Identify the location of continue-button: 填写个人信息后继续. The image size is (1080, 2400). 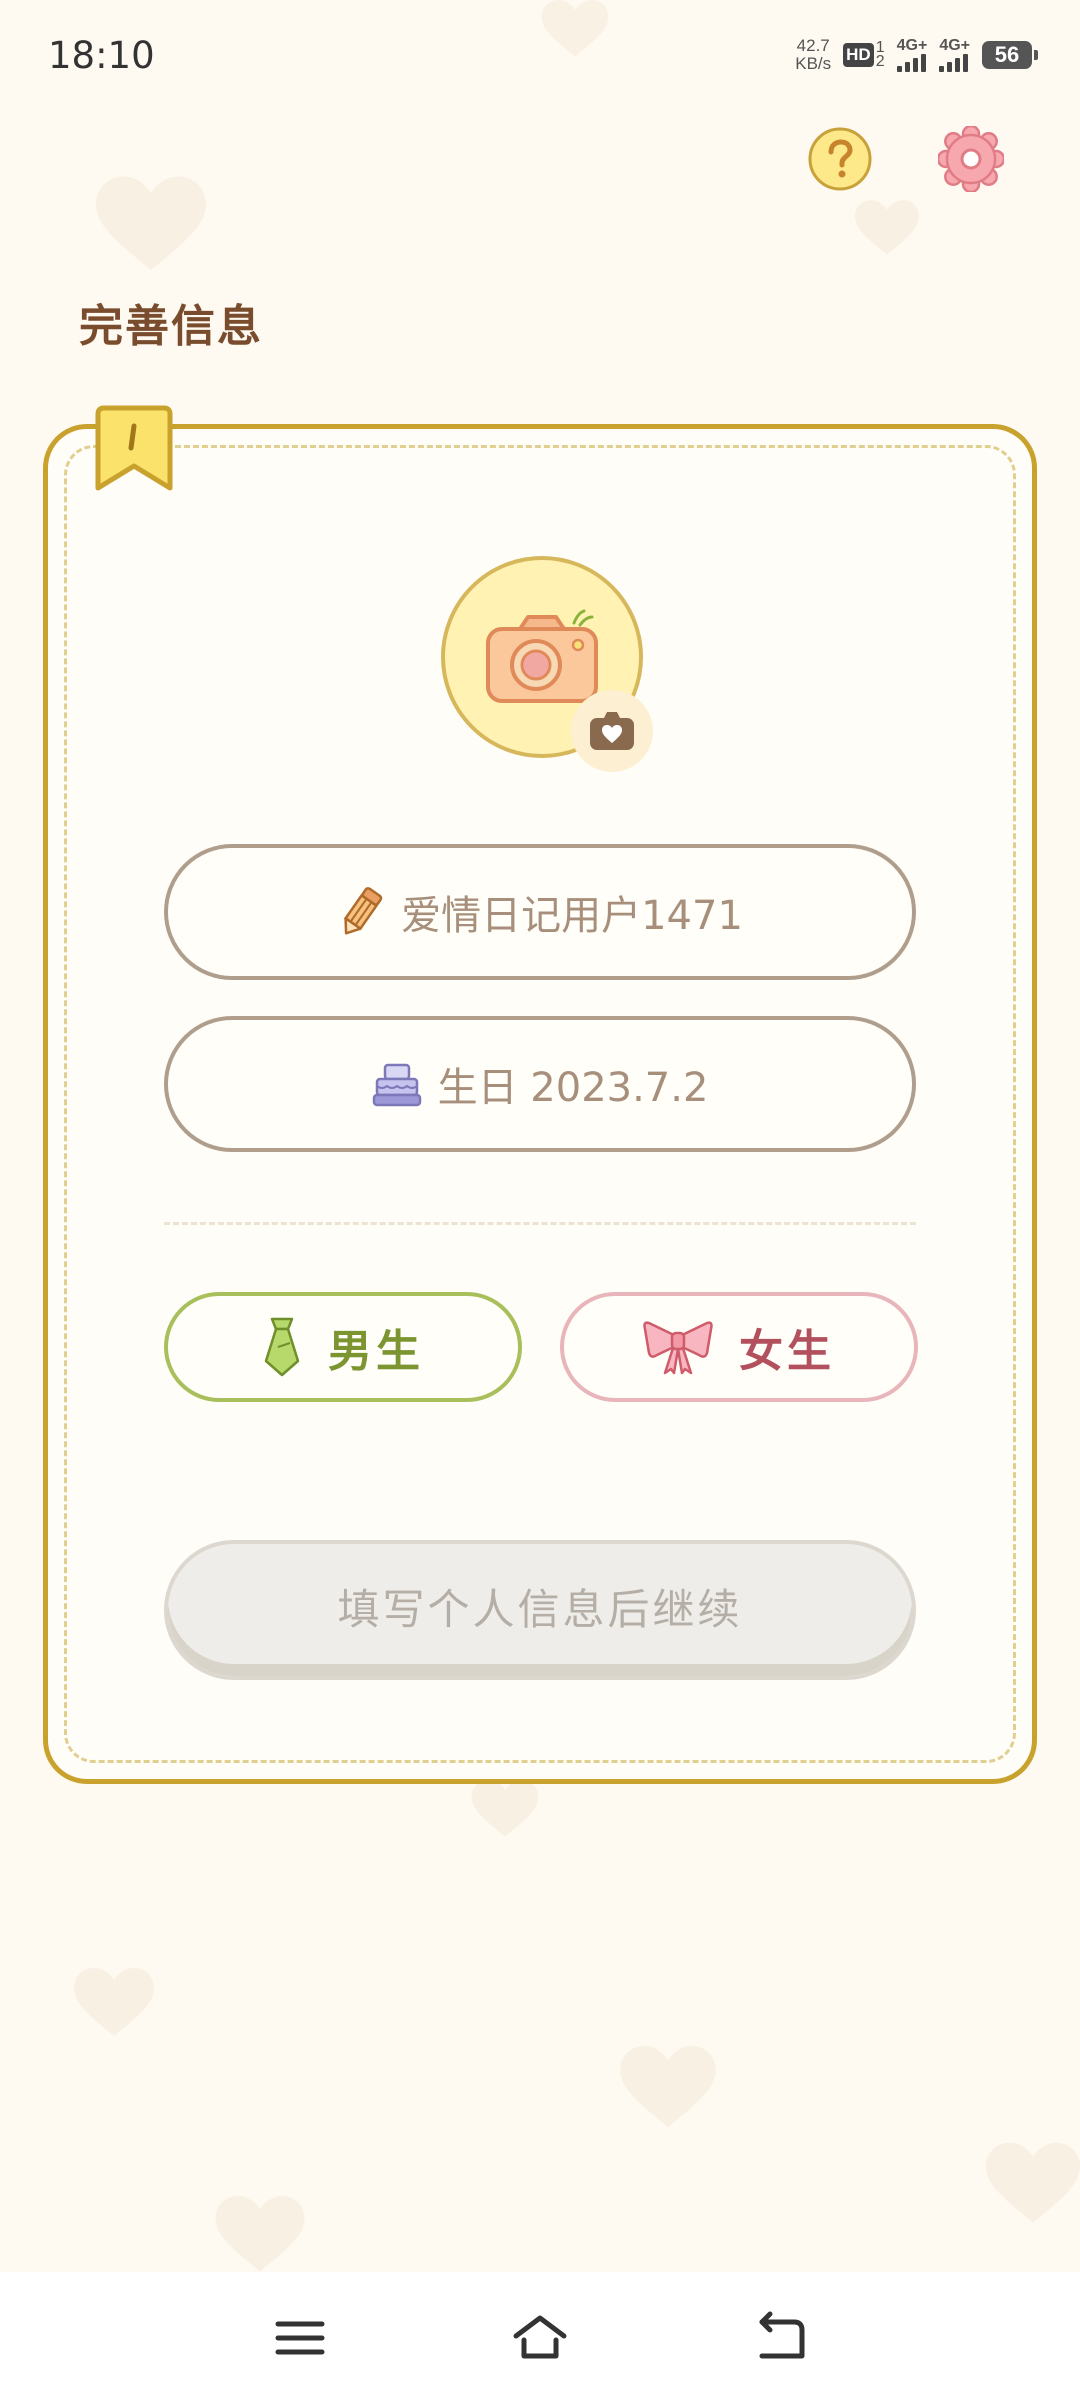
(540, 1610).